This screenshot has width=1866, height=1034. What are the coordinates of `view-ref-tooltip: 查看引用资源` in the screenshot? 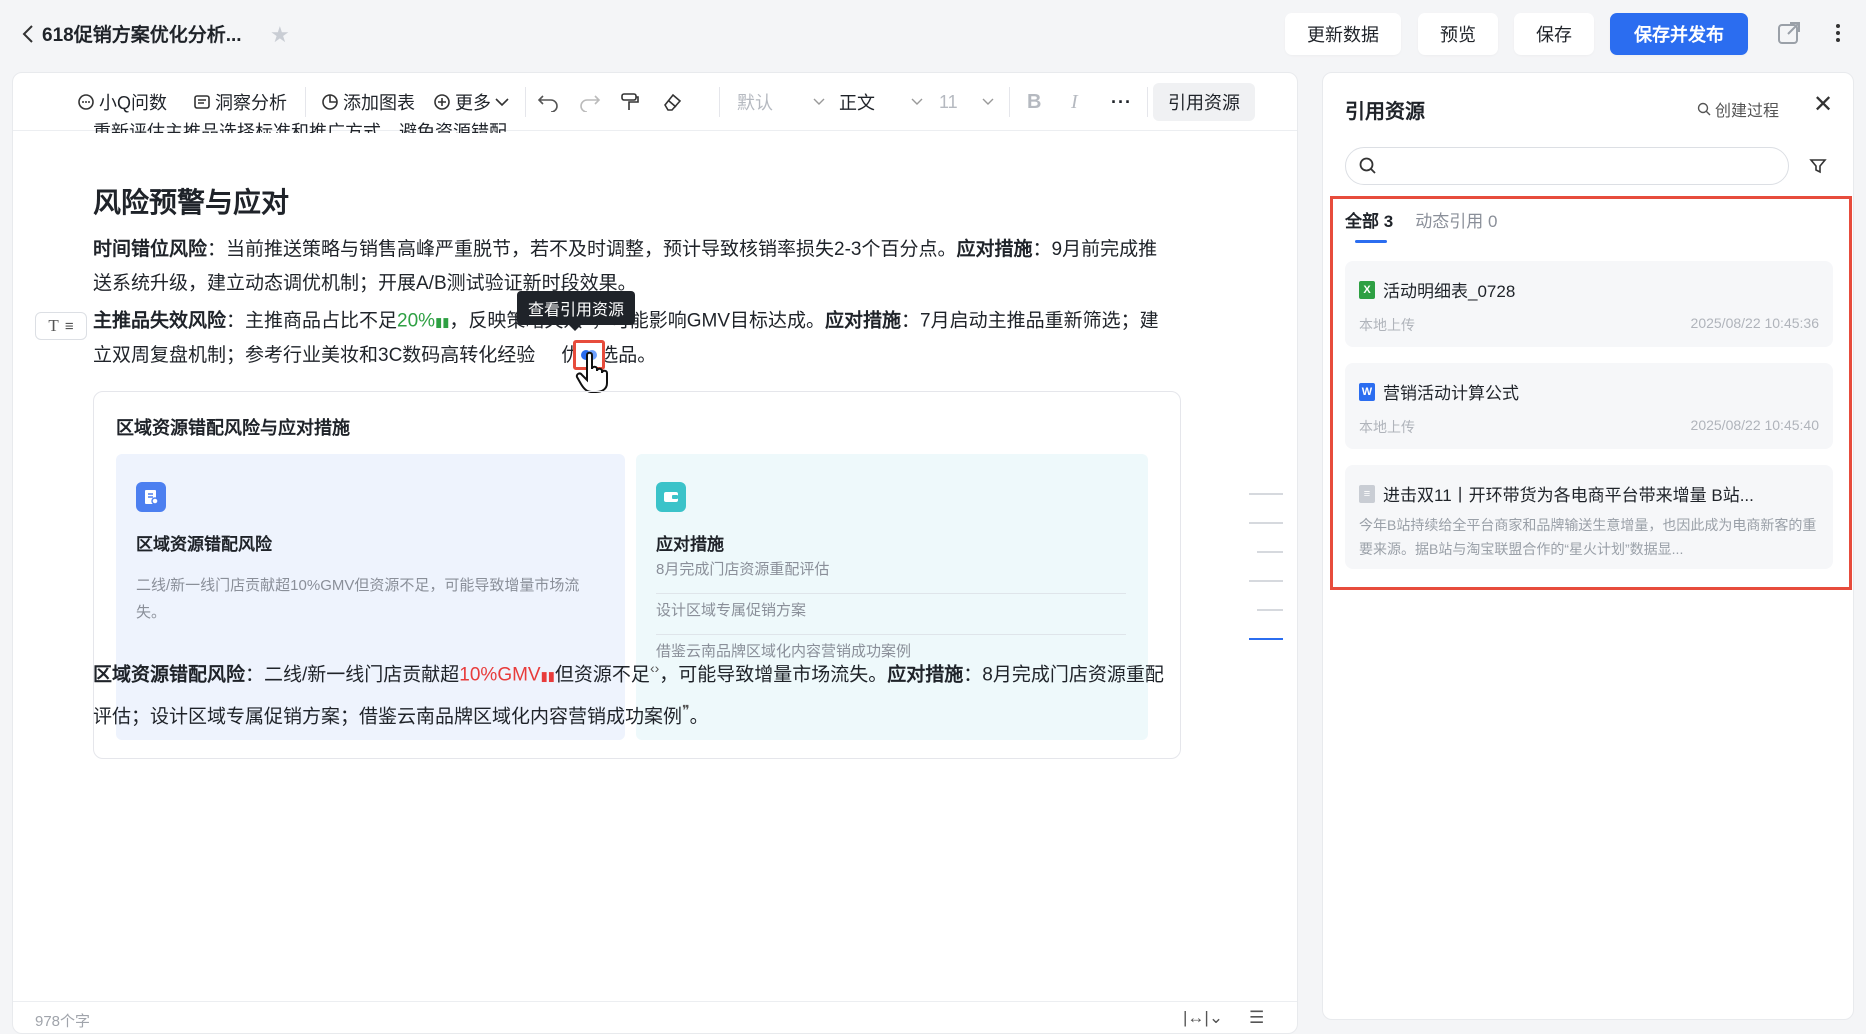 It's located at (576, 311).